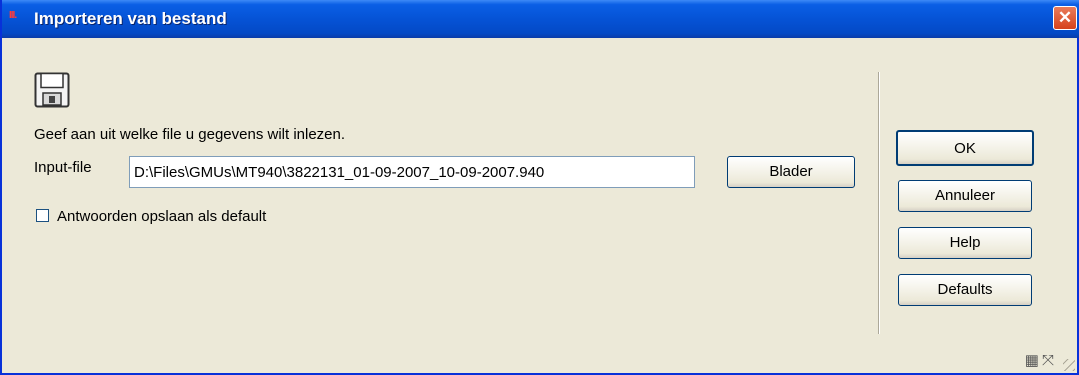  What do you see at coordinates (879, 203) in the screenshot?
I see `vertical-separator` at bounding box center [879, 203].